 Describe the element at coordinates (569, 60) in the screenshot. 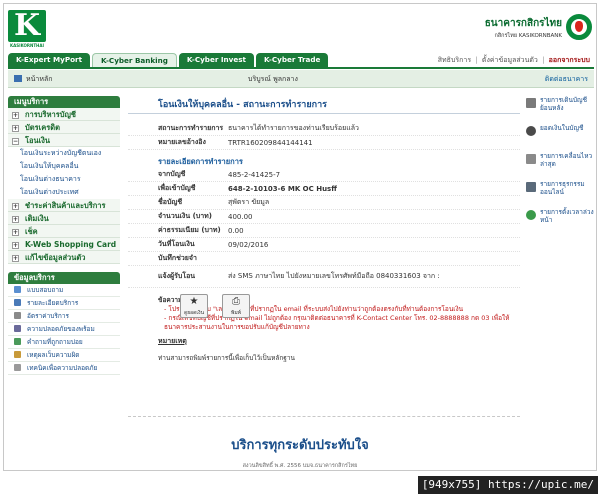

I see `logout-link: ออกจากระบบ` at that location.